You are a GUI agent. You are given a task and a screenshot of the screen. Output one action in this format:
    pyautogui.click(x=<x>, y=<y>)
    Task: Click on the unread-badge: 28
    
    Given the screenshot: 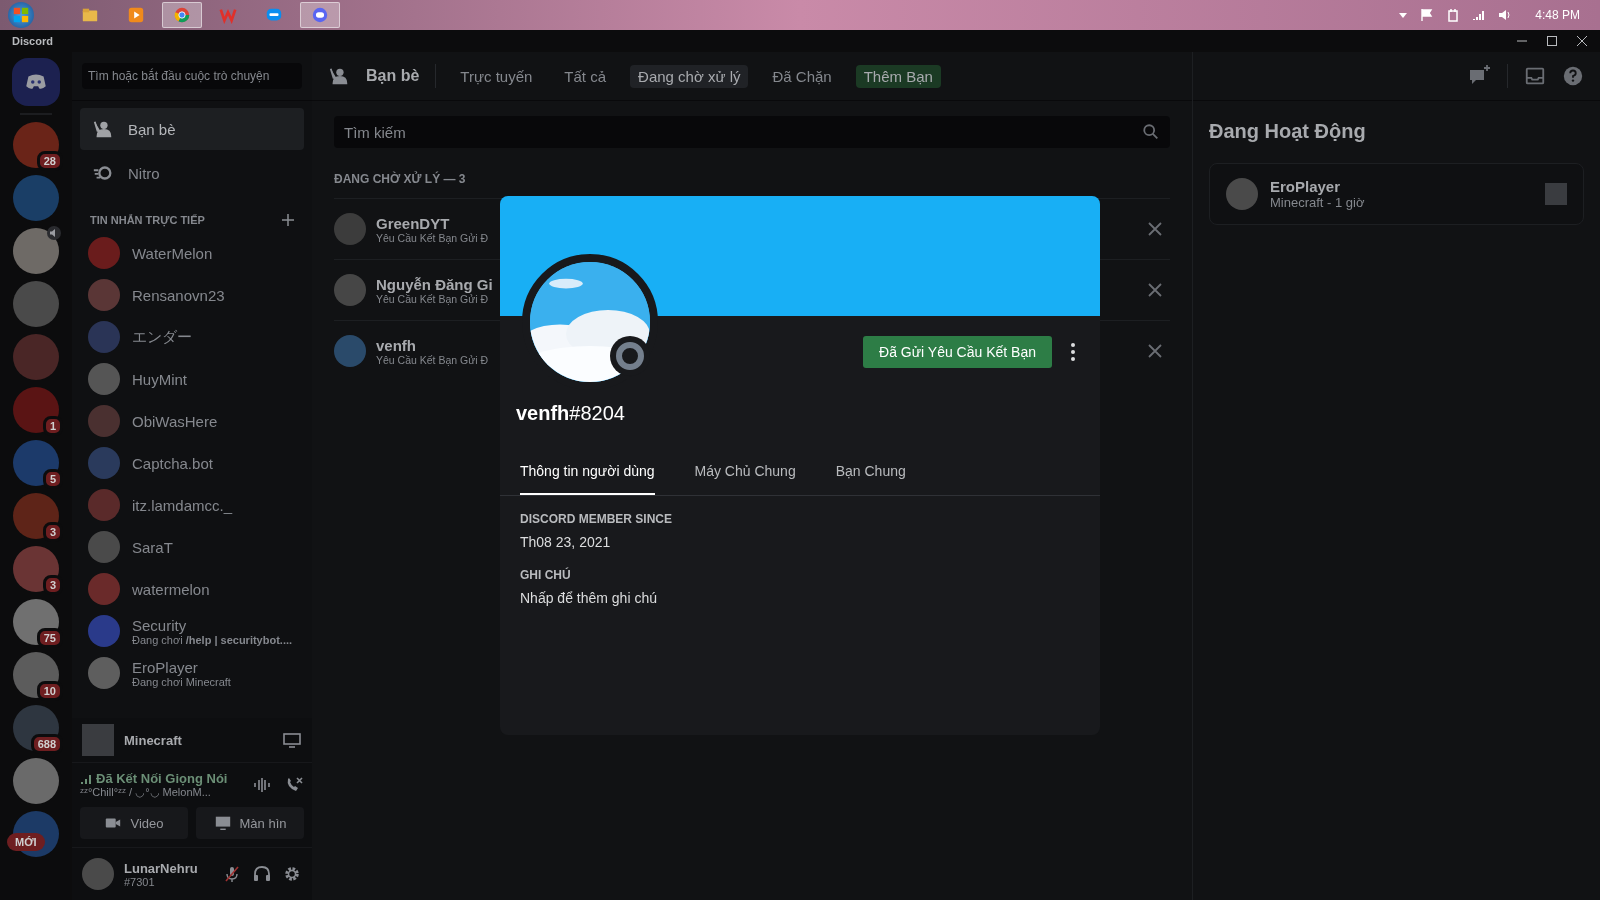 What is the action you would take?
    pyautogui.click(x=49, y=161)
    